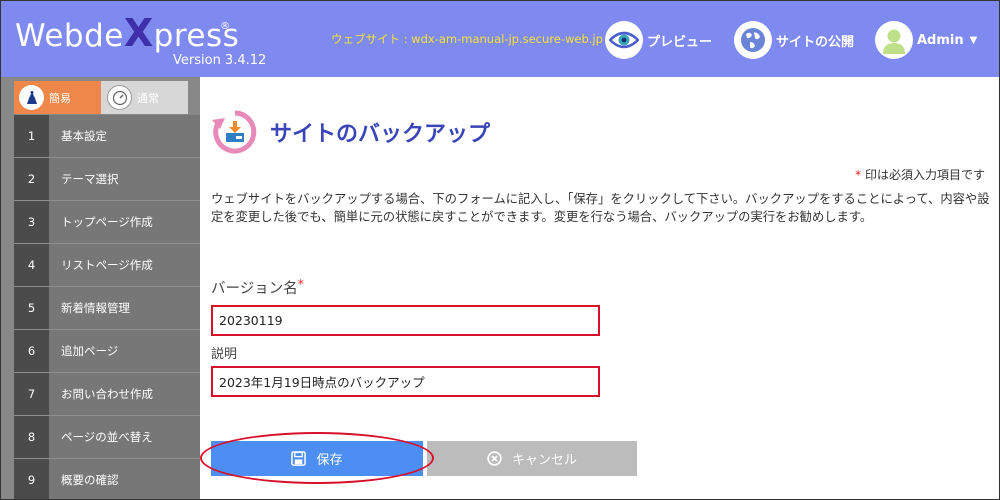  I want to click on logo-text-x: X, so click(138, 33).